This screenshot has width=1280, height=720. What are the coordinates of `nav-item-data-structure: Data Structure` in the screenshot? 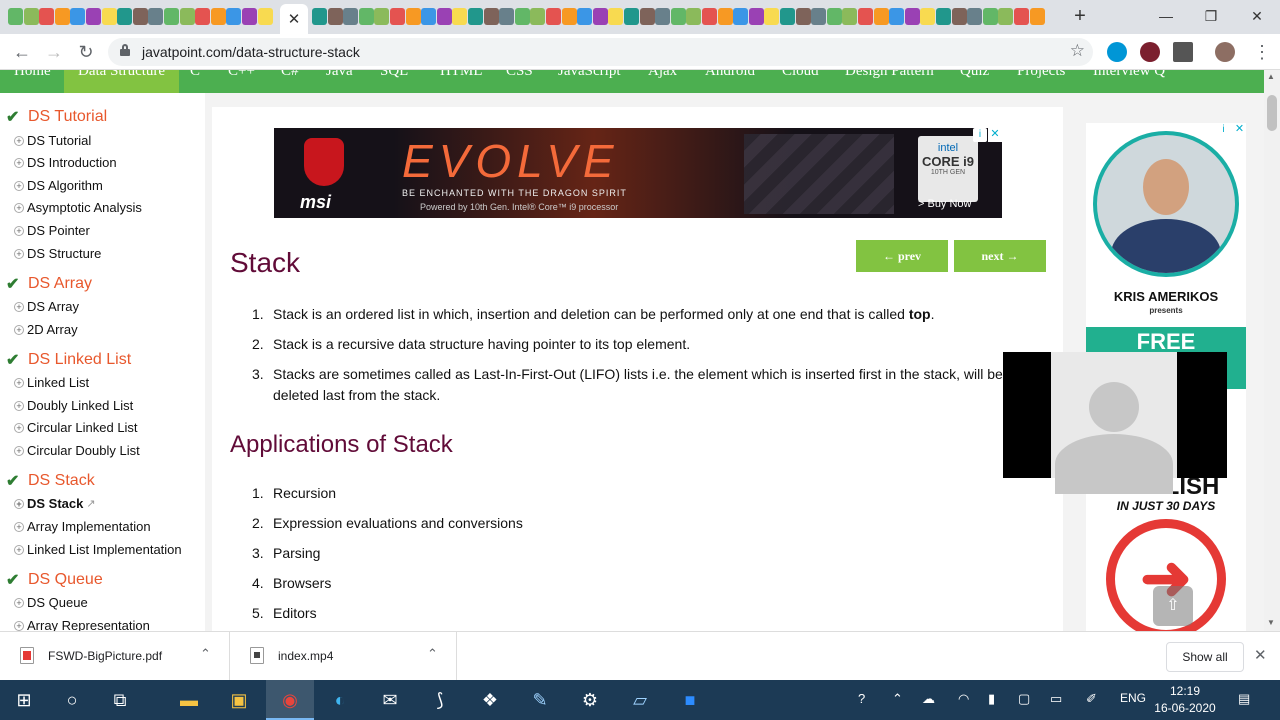 It's located at (122, 81).